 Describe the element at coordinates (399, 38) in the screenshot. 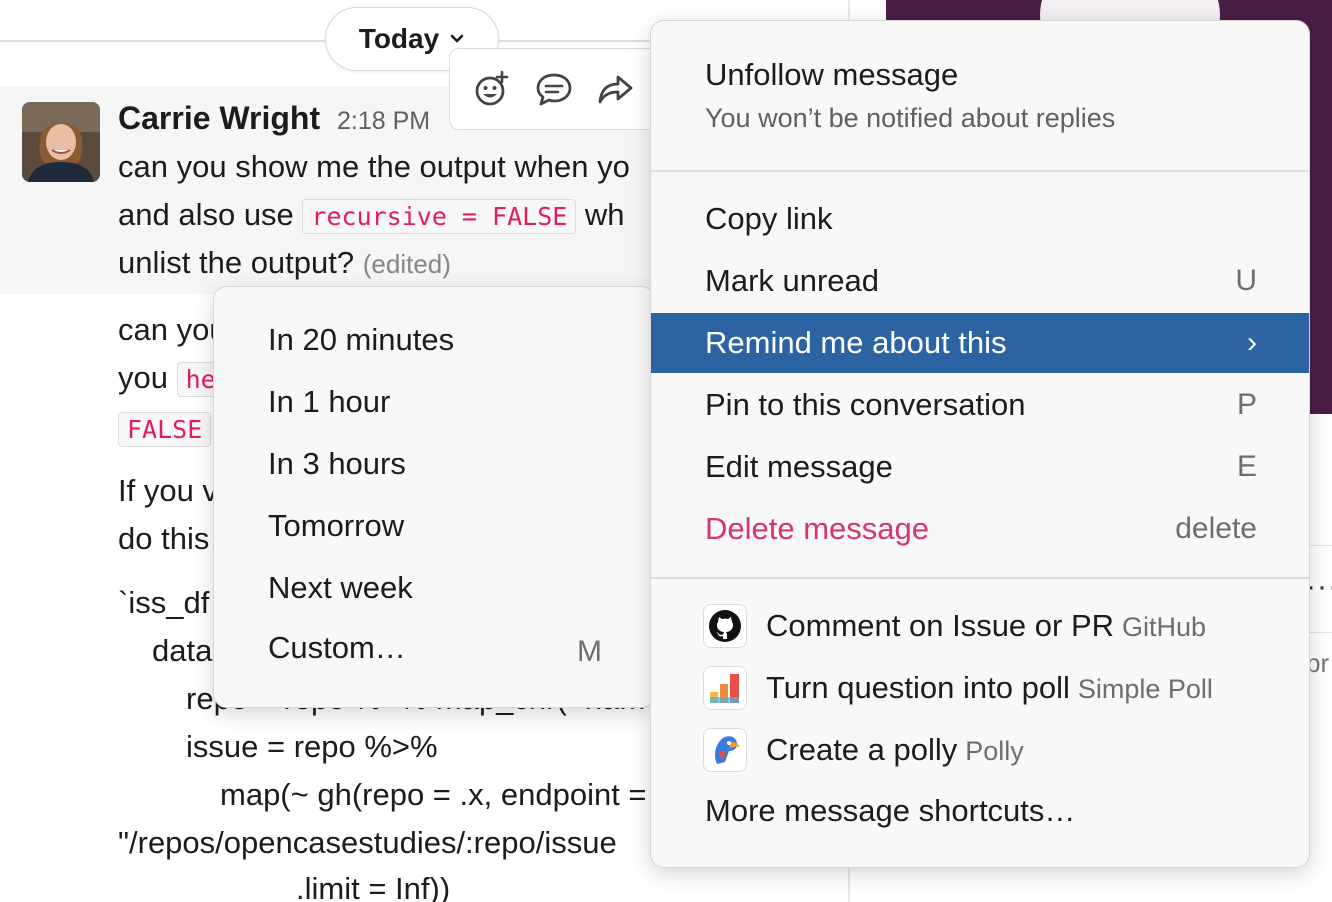

I see `date-jump-label: Today` at that location.